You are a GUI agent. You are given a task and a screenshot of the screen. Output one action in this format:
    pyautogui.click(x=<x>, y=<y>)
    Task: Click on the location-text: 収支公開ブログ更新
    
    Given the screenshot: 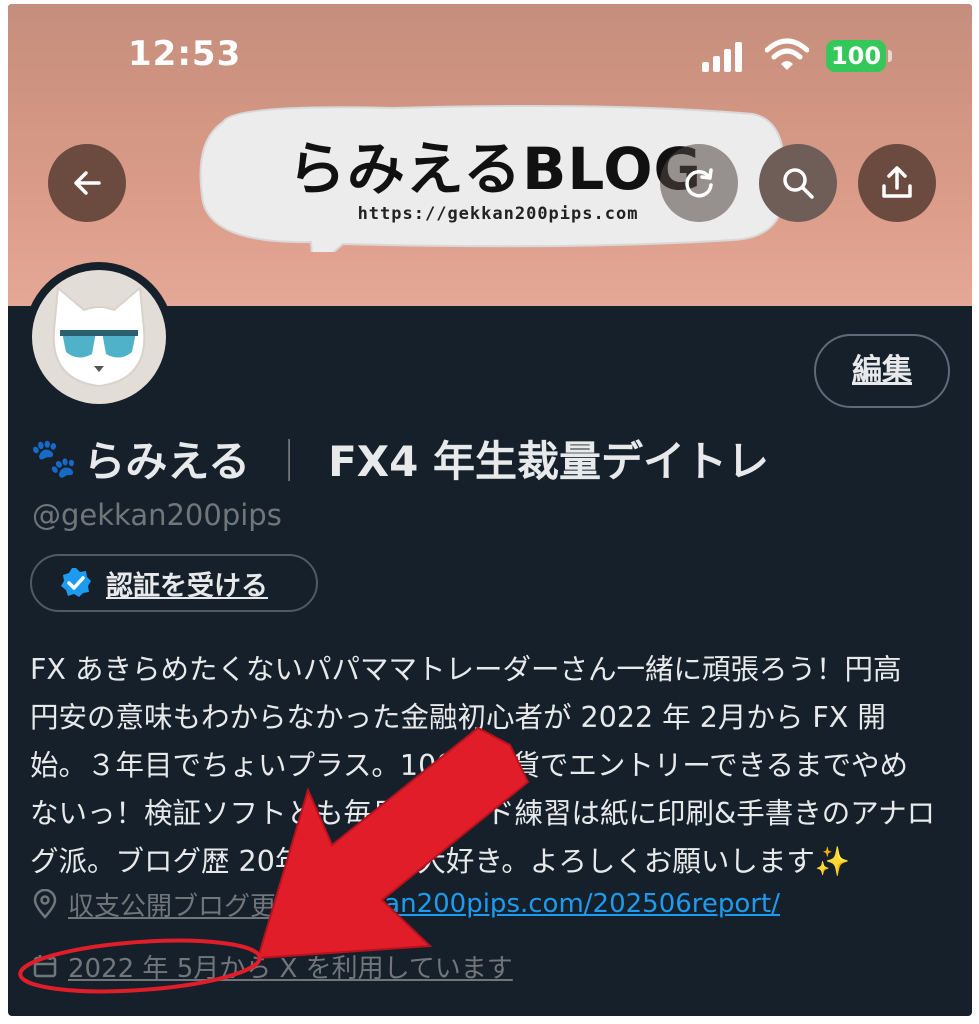 What is the action you would take?
    pyautogui.click(x=185, y=906)
    